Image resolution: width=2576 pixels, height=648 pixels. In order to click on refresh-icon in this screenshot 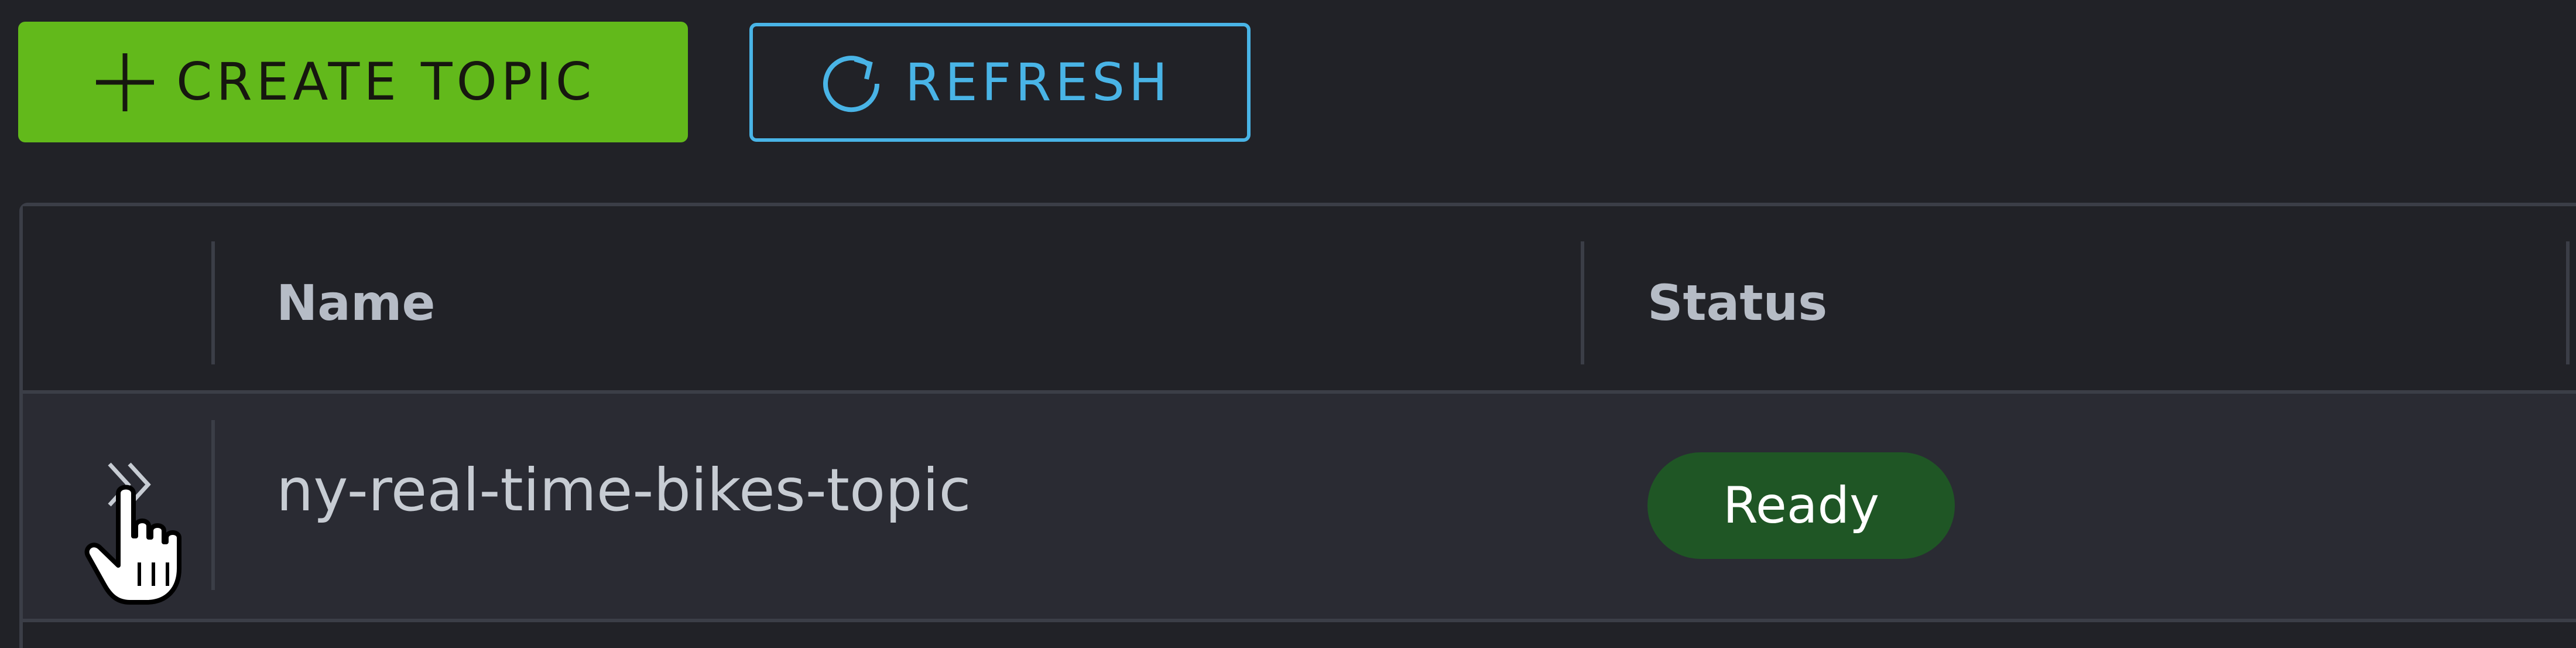, I will do `click(851, 84)`.